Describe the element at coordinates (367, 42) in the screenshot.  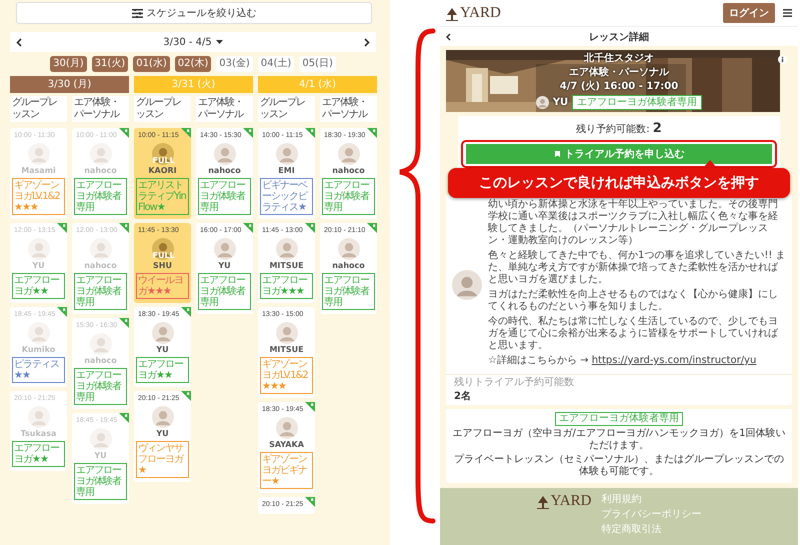
I see `chevron-right-icon` at that location.